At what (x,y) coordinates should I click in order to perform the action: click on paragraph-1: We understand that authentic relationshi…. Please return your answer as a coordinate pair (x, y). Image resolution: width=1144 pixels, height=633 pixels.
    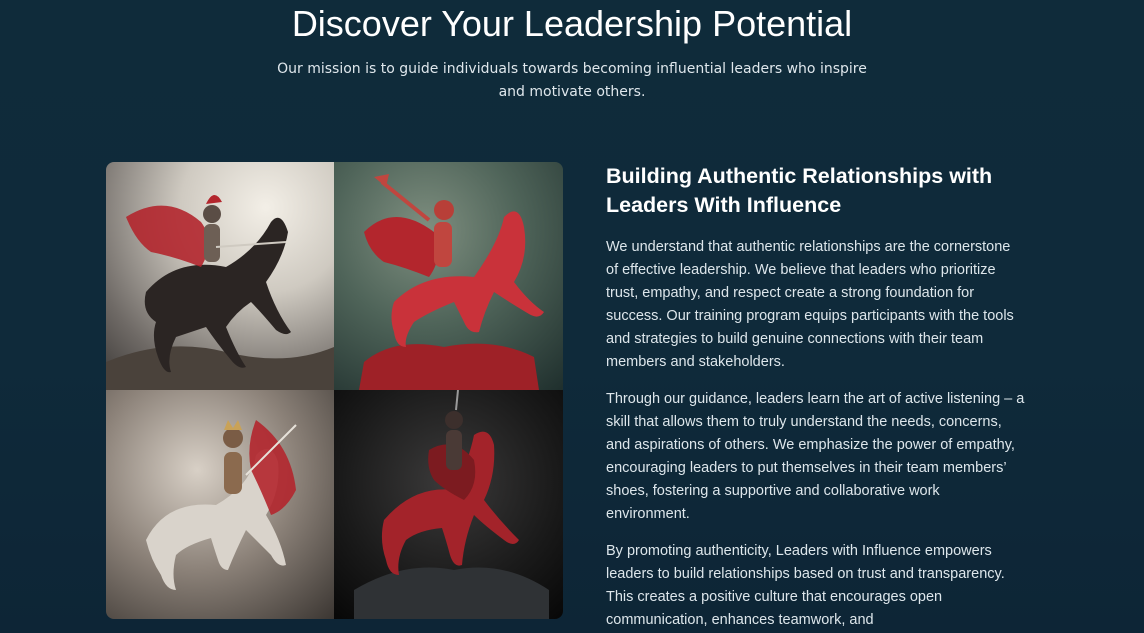
    Looking at the image, I should click on (810, 304).